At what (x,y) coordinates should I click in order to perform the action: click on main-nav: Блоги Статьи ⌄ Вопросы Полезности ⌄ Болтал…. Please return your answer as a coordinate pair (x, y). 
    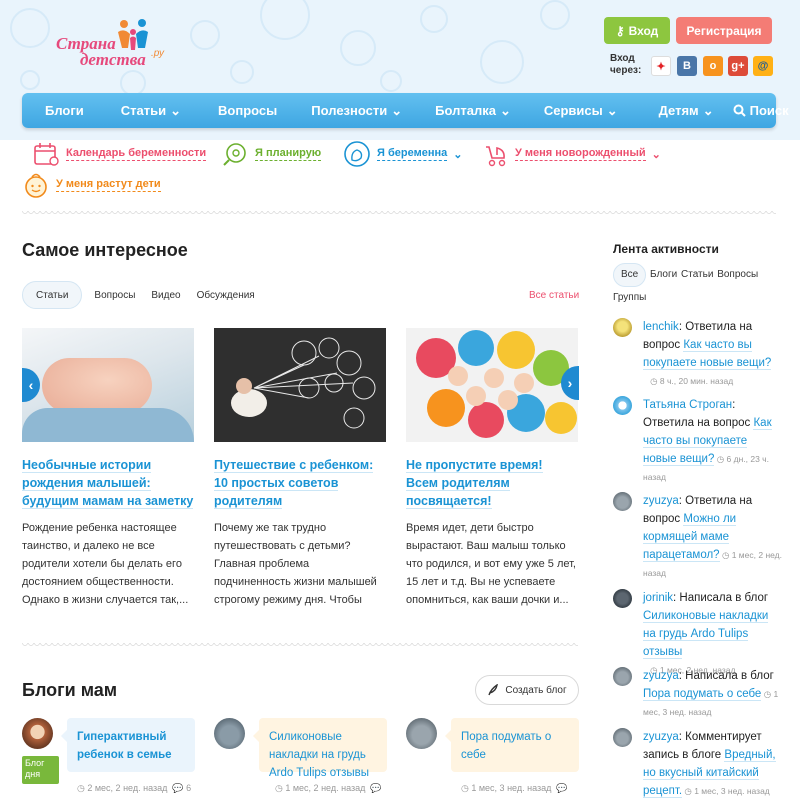
    Looking at the image, I should click on (405, 110).